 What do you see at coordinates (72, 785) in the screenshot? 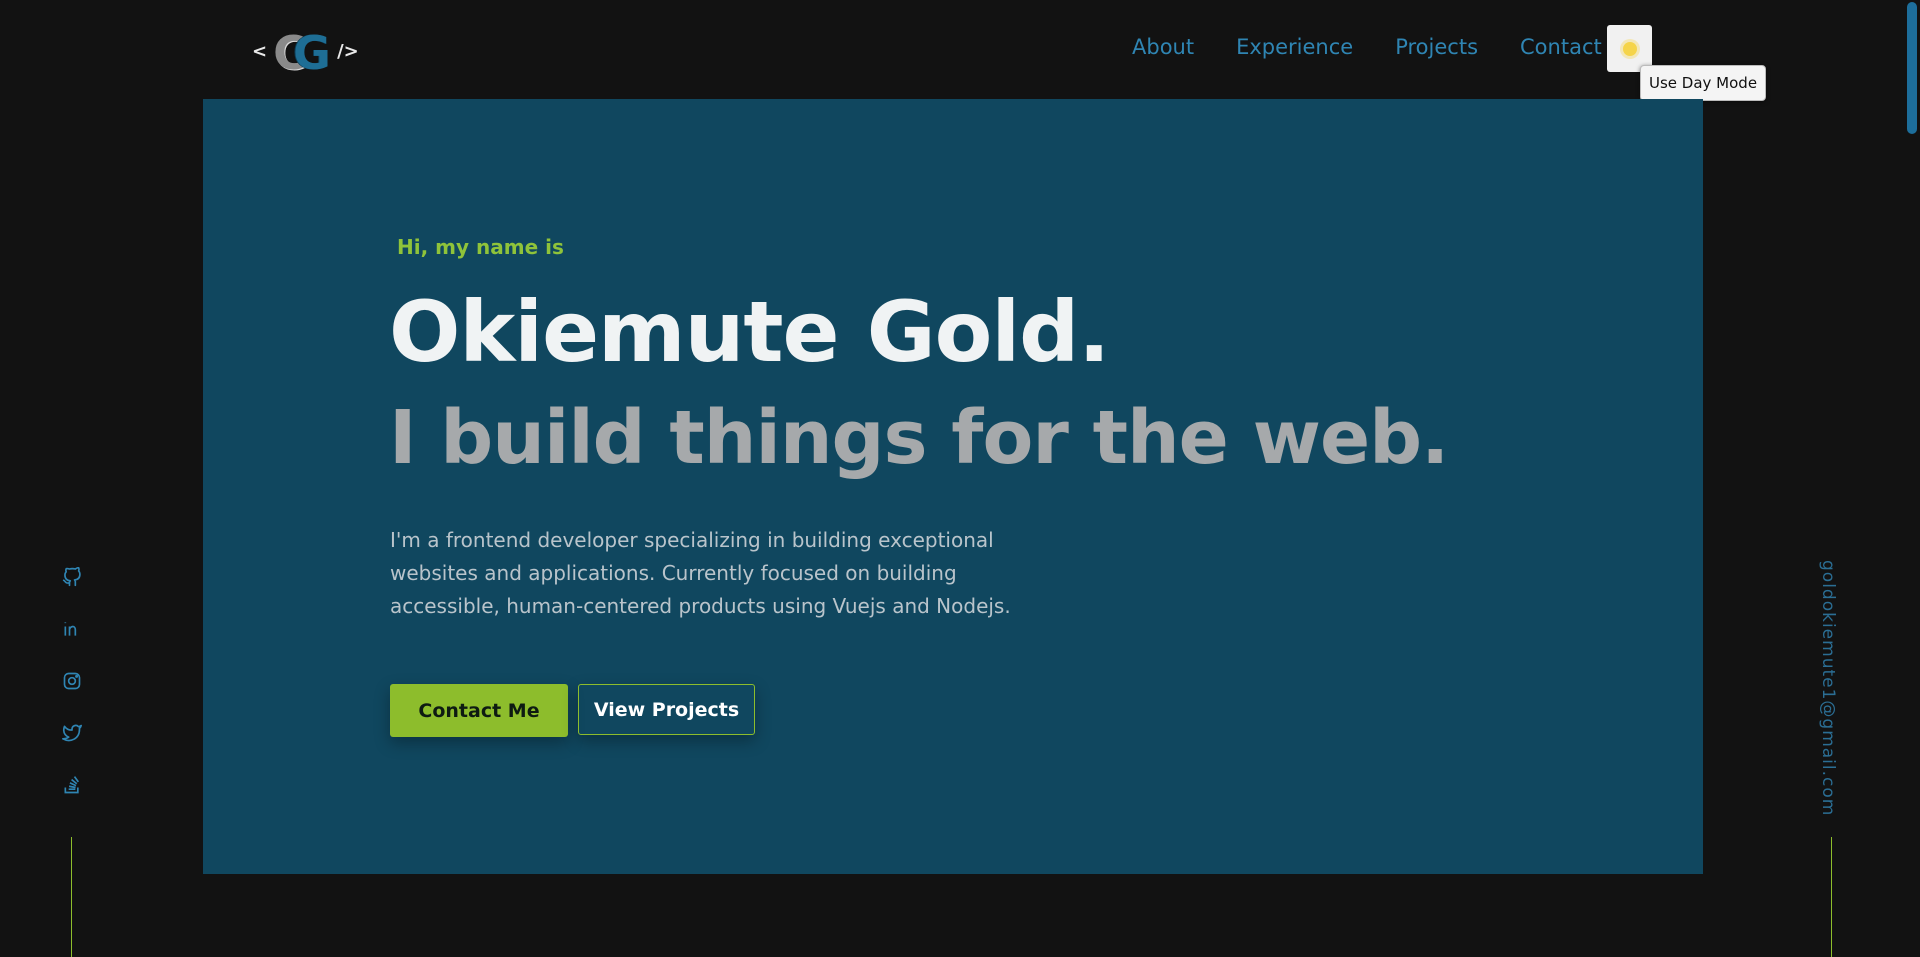
I see `stackoverflow-icon` at bounding box center [72, 785].